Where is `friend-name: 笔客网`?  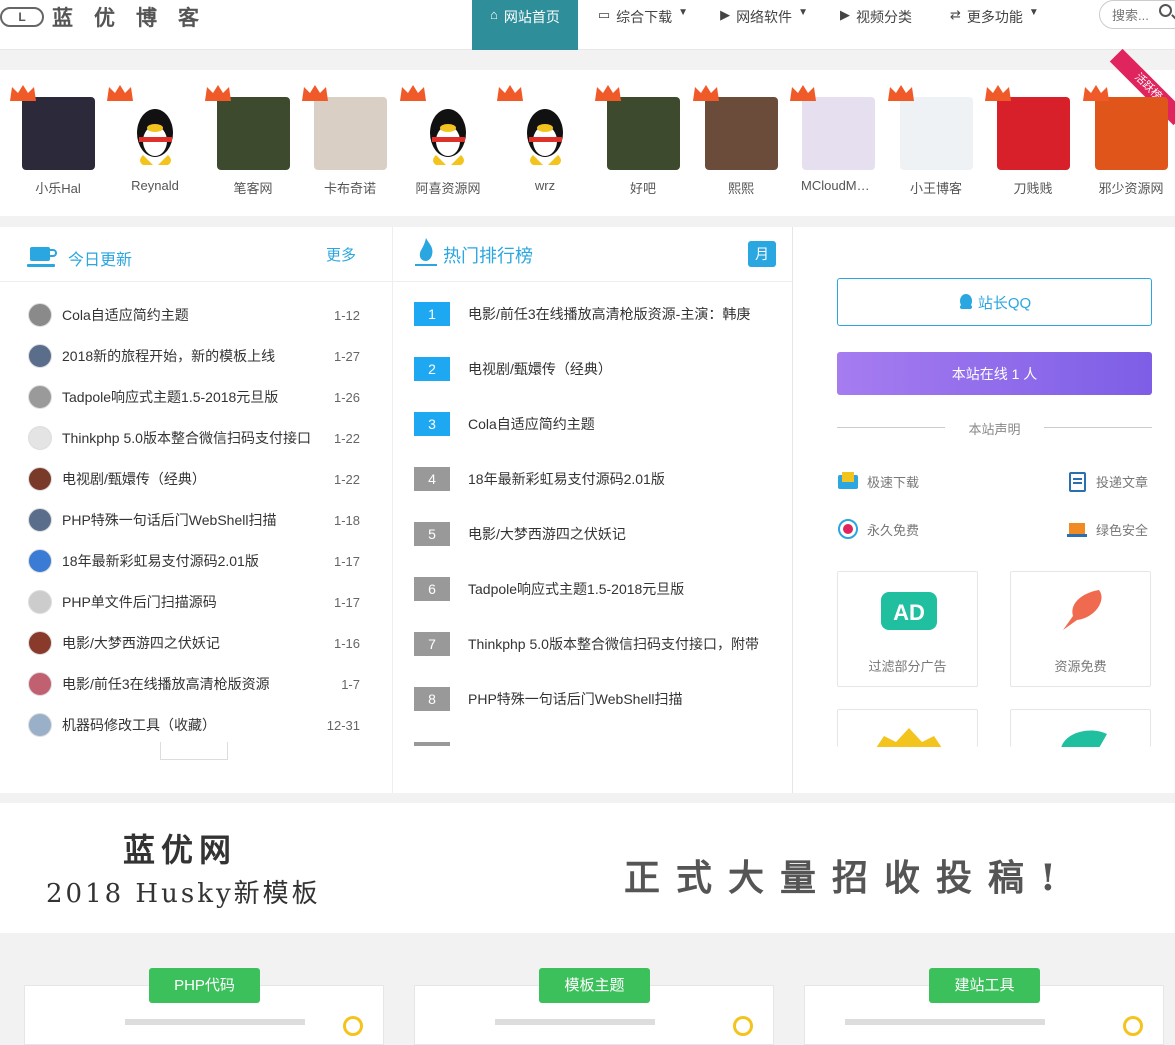
friend-name: 笔客网 is located at coordinates (253, 188).